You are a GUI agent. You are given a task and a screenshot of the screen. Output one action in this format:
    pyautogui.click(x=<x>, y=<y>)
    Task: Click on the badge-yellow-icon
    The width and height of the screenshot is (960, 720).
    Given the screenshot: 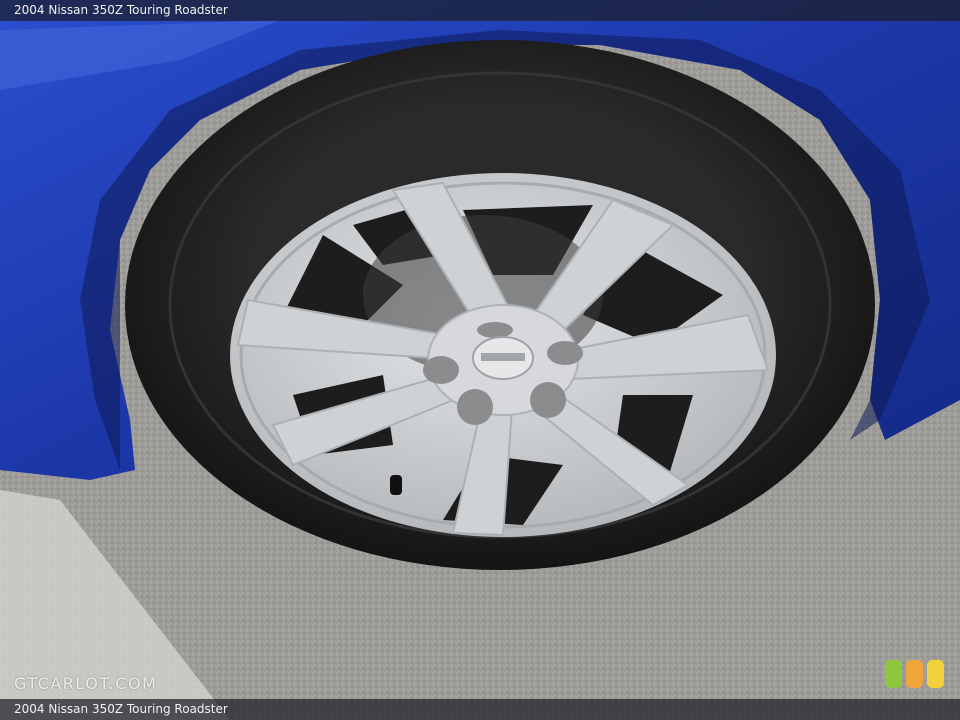 What is the action you would take?
    pyautogui.click(x=935, y=674)
    